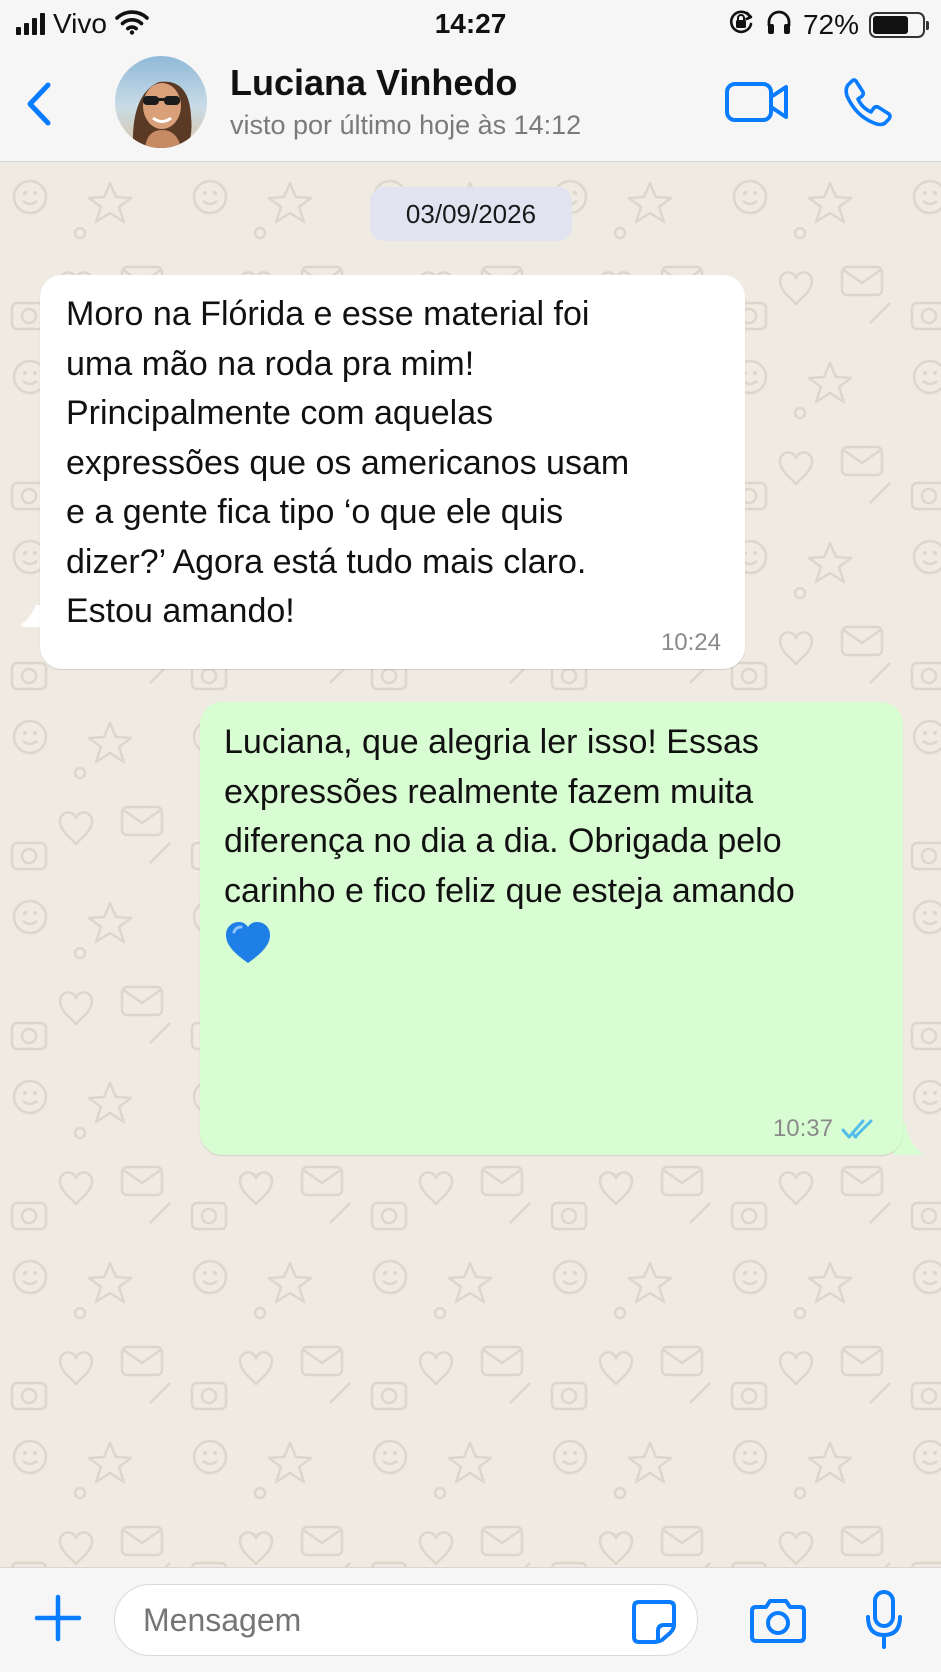 Image resolution: width=941 pixels, height=1672 pixels. Describe the element at coordinates (690, 642) in the screenshot. I see `message-time: 10:24` at that location.